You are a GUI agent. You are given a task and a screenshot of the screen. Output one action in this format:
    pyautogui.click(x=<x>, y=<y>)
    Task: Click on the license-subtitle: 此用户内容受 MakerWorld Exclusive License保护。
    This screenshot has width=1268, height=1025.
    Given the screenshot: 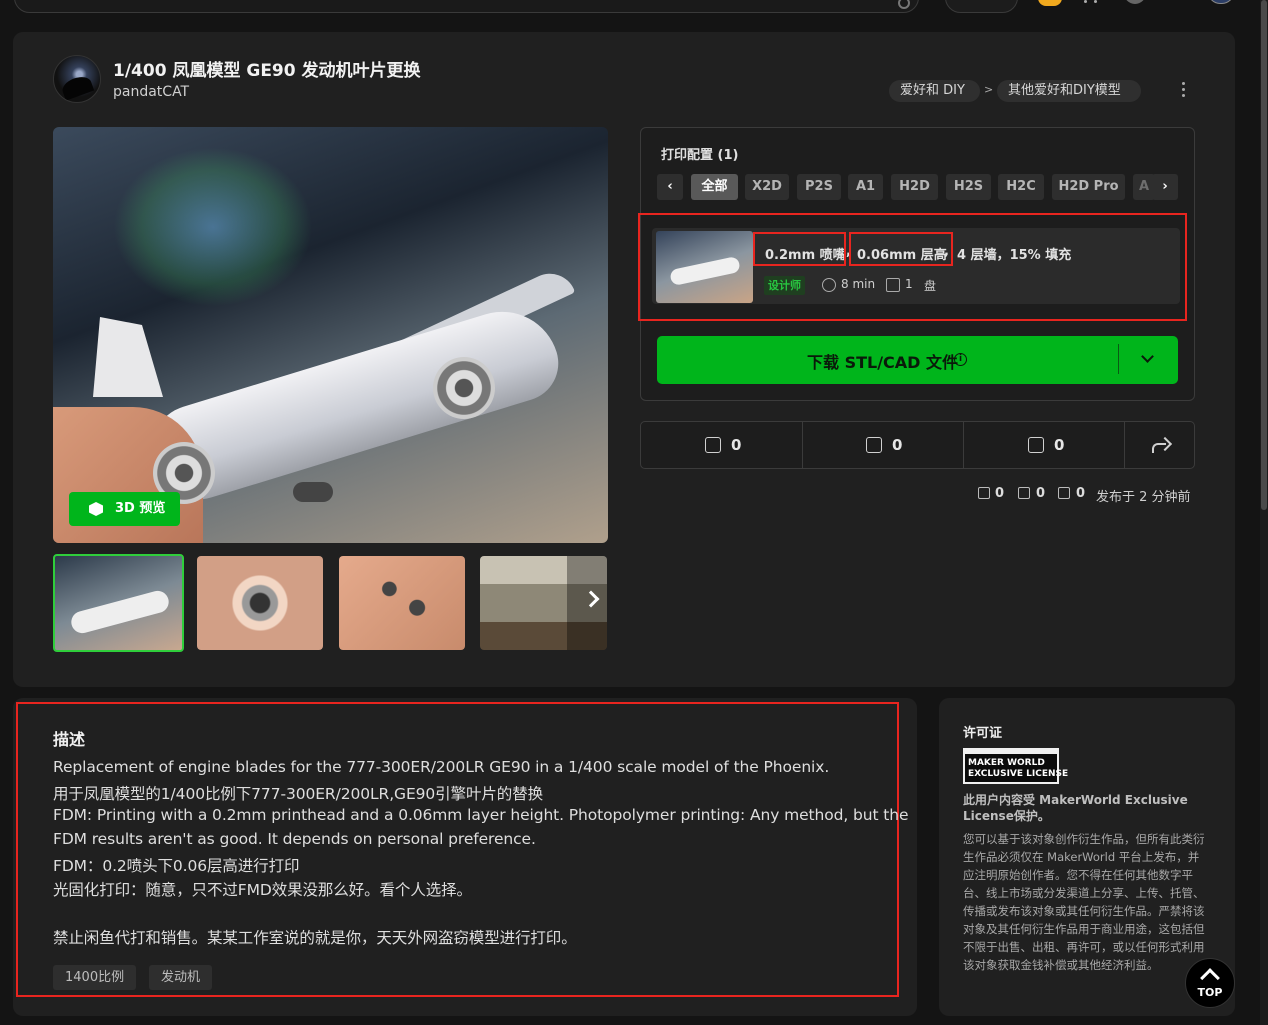 What is the action you would take?
    pyautogui.click(x=1075, y=808)
    